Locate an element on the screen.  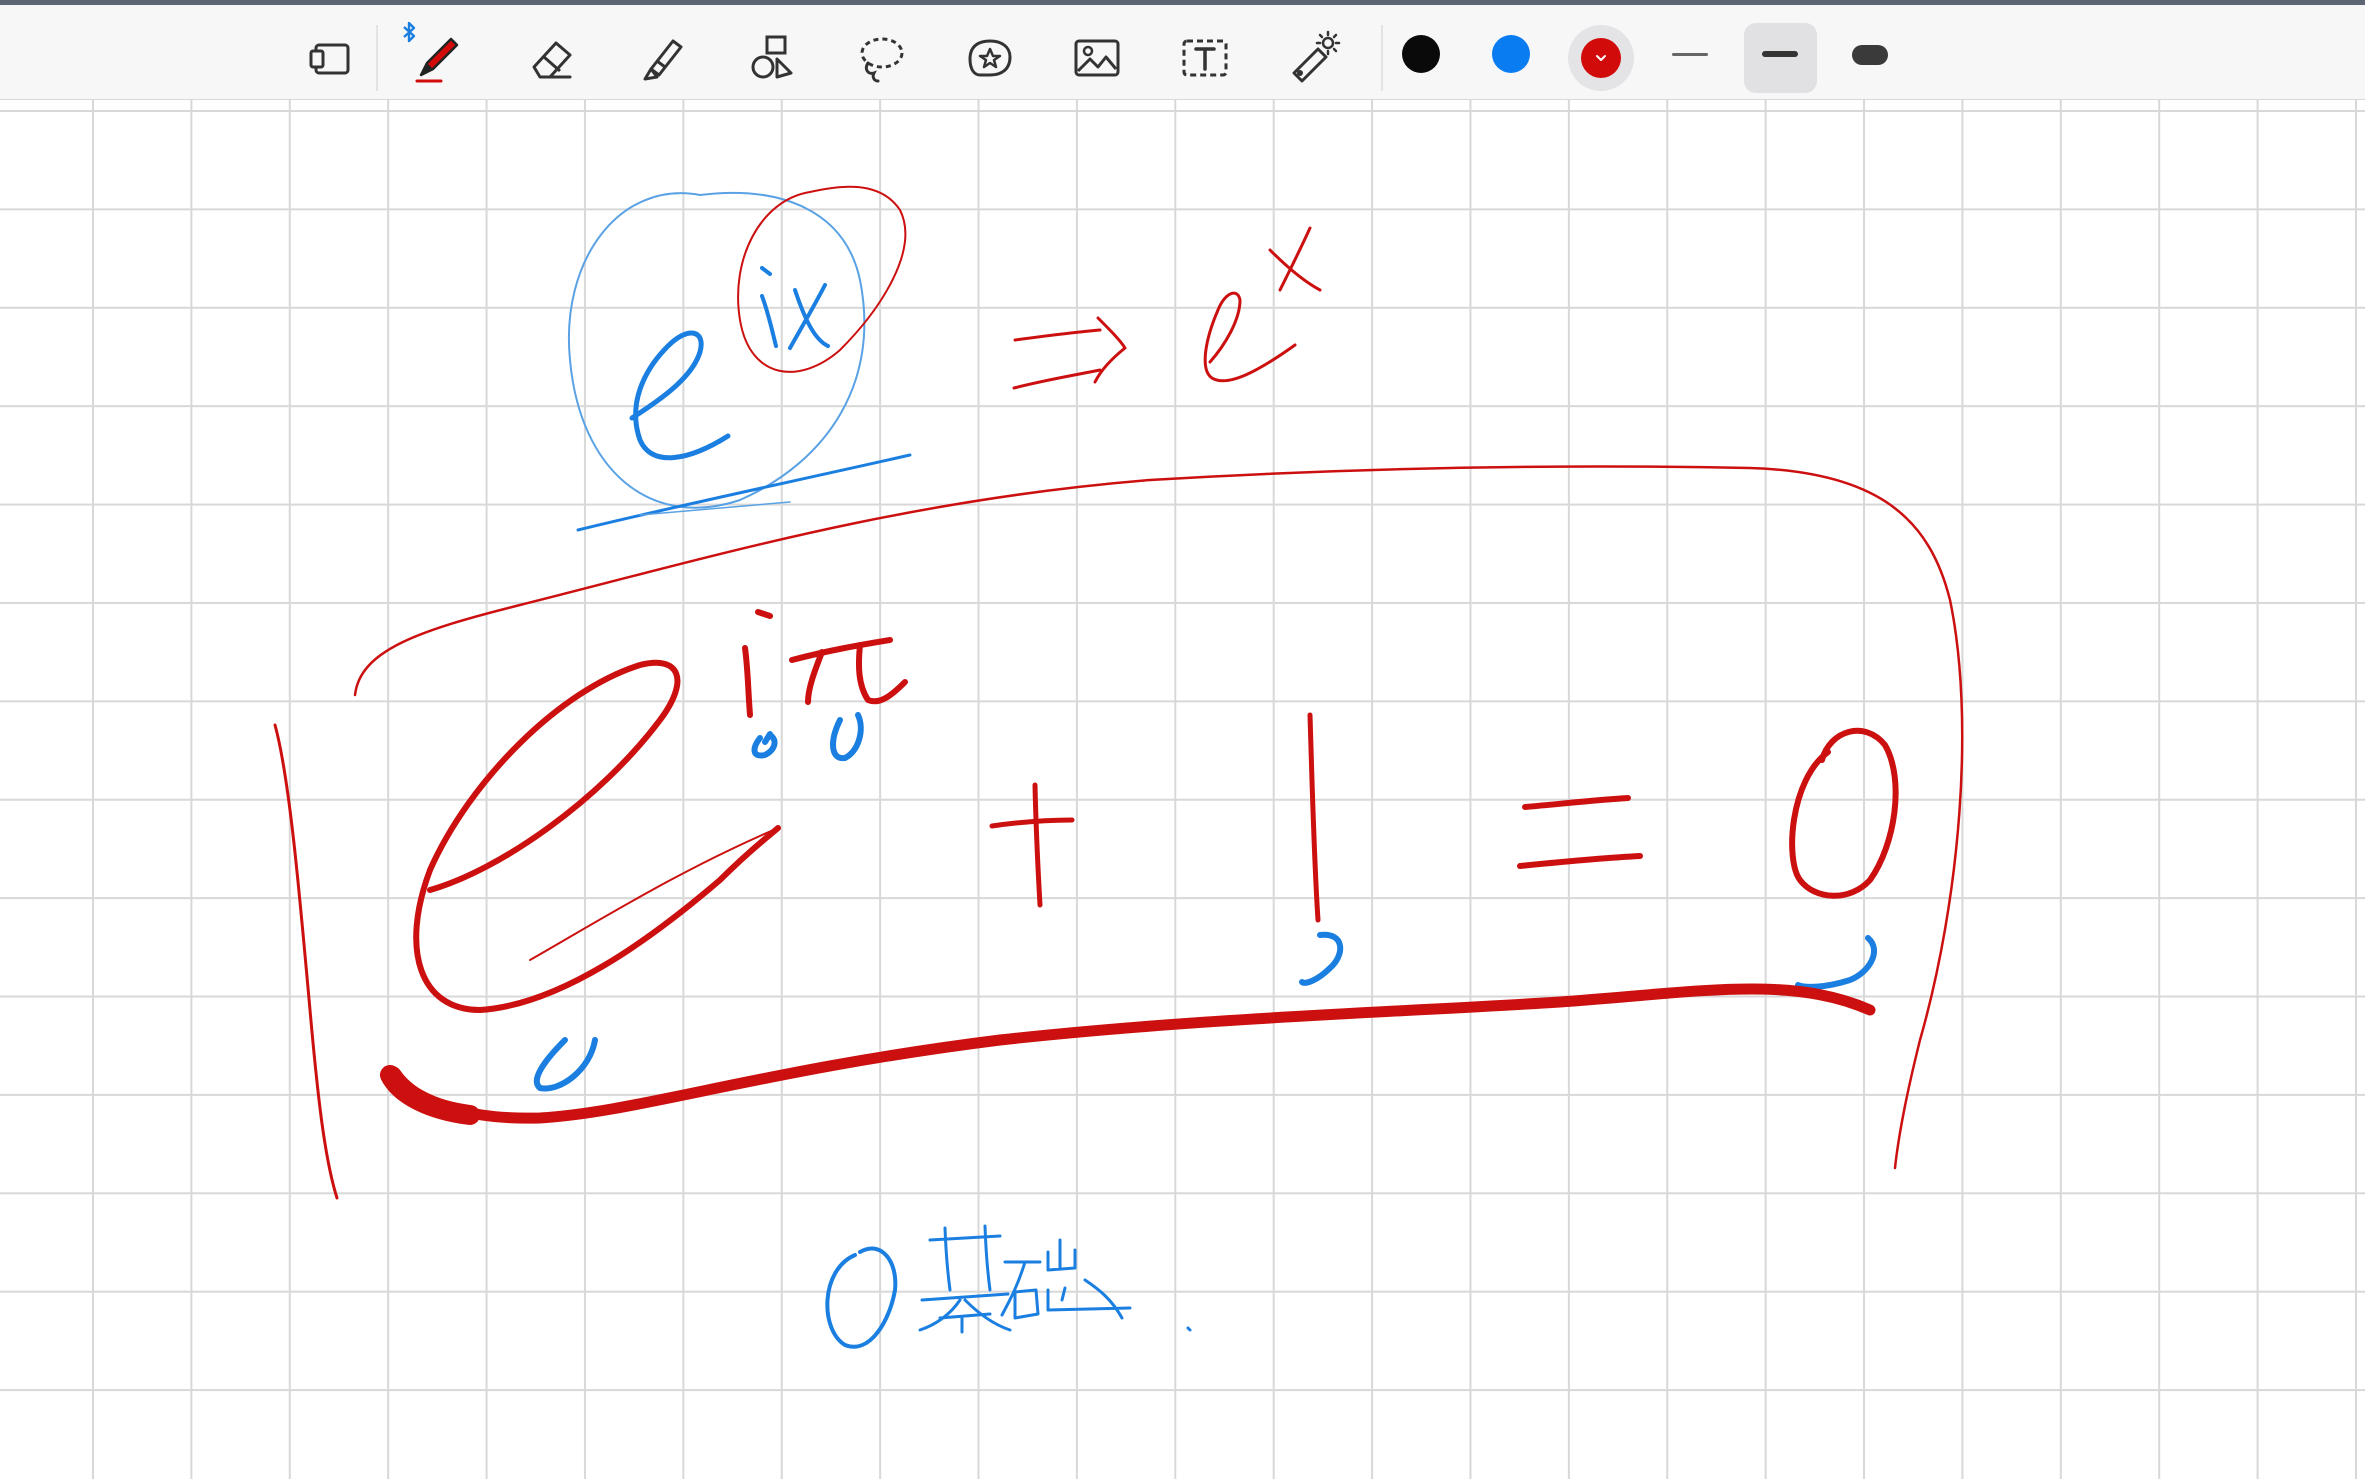
stroke-width-thick is located at coordinates (1870, 55).